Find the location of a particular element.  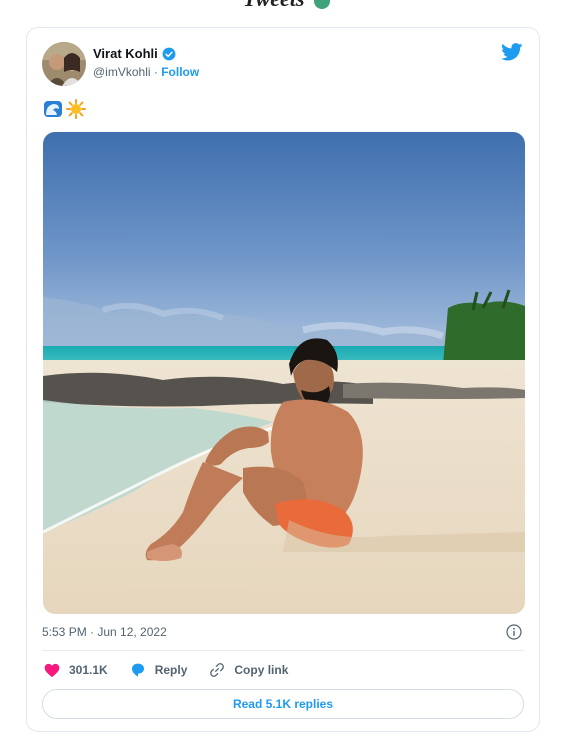

divider is located at coordinates (283, 650).